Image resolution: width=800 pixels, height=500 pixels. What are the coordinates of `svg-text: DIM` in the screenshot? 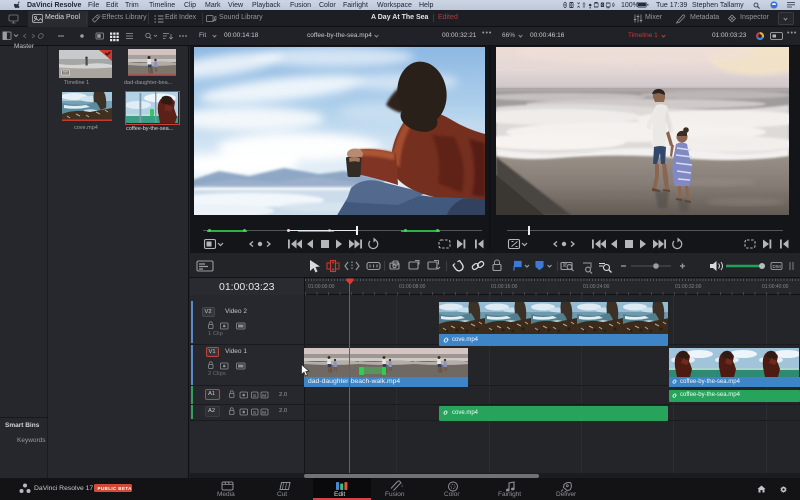 It's located at (777, 266).